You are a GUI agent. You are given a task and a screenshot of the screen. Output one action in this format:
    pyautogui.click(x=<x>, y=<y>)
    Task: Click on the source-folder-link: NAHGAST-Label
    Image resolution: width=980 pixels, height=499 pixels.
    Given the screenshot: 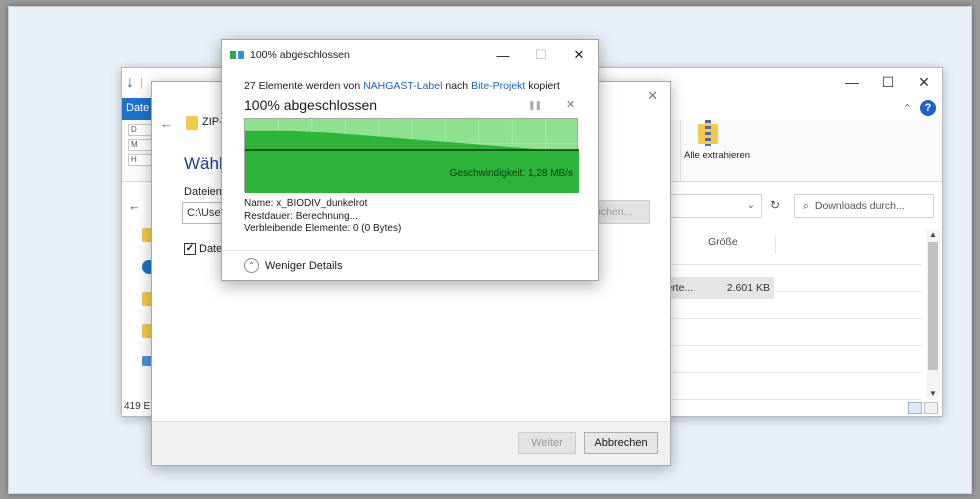 What is the action you would take?
    pyautogui.click(x=402, y=86)
    